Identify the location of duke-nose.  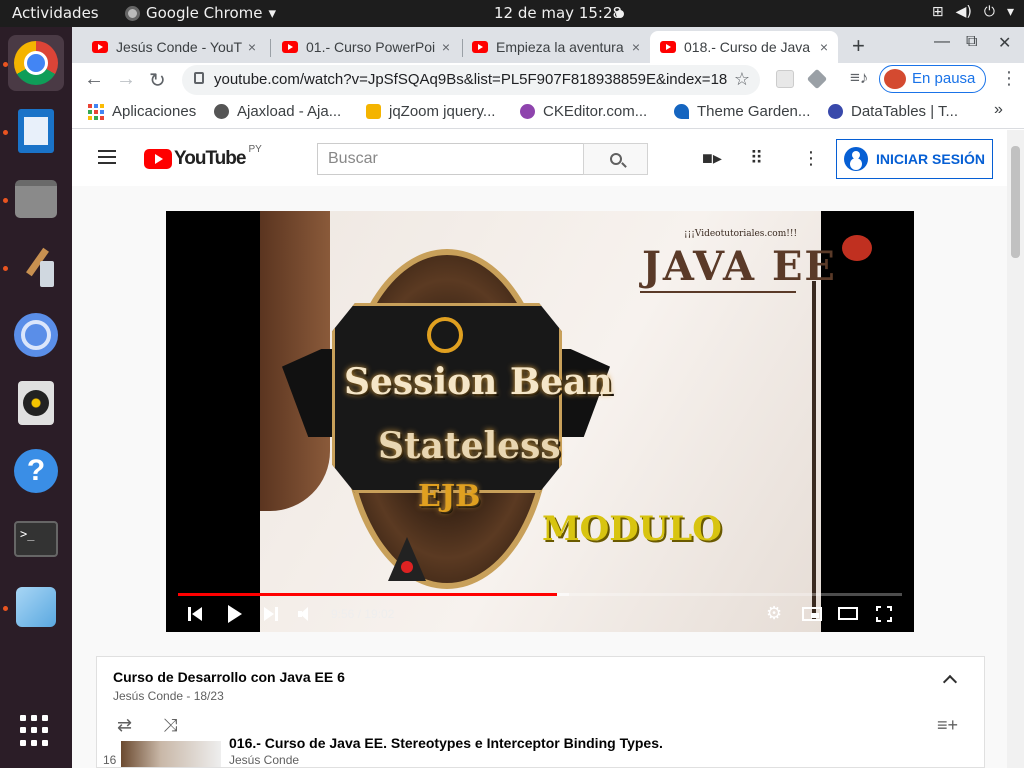
(407, 567).